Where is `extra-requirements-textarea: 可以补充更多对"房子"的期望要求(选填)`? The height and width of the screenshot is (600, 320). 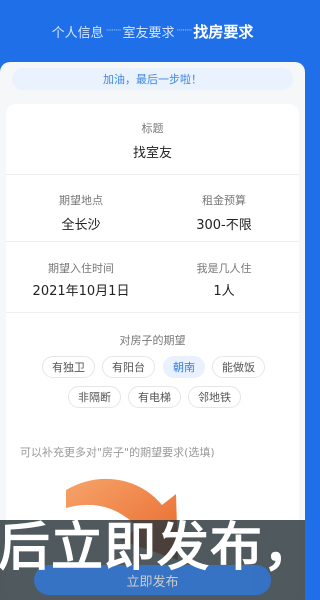
extra-requirements-textarea: 可以补充更多对"房子"的期望要求(选填) is located at coordinates (155, 452).